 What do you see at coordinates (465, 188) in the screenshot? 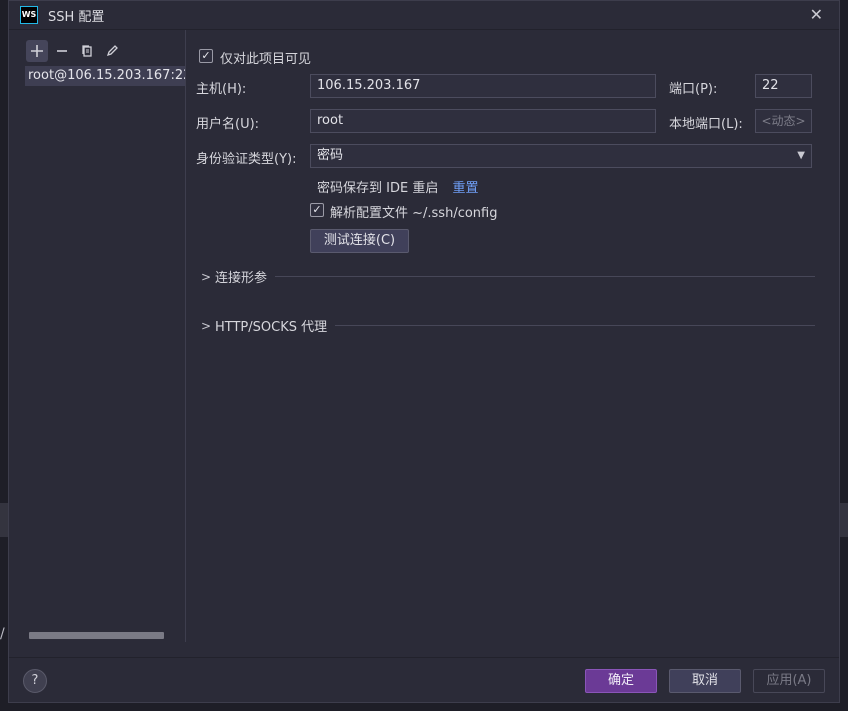
I see `reset-link: 重置` at bounding box center [465, 188].